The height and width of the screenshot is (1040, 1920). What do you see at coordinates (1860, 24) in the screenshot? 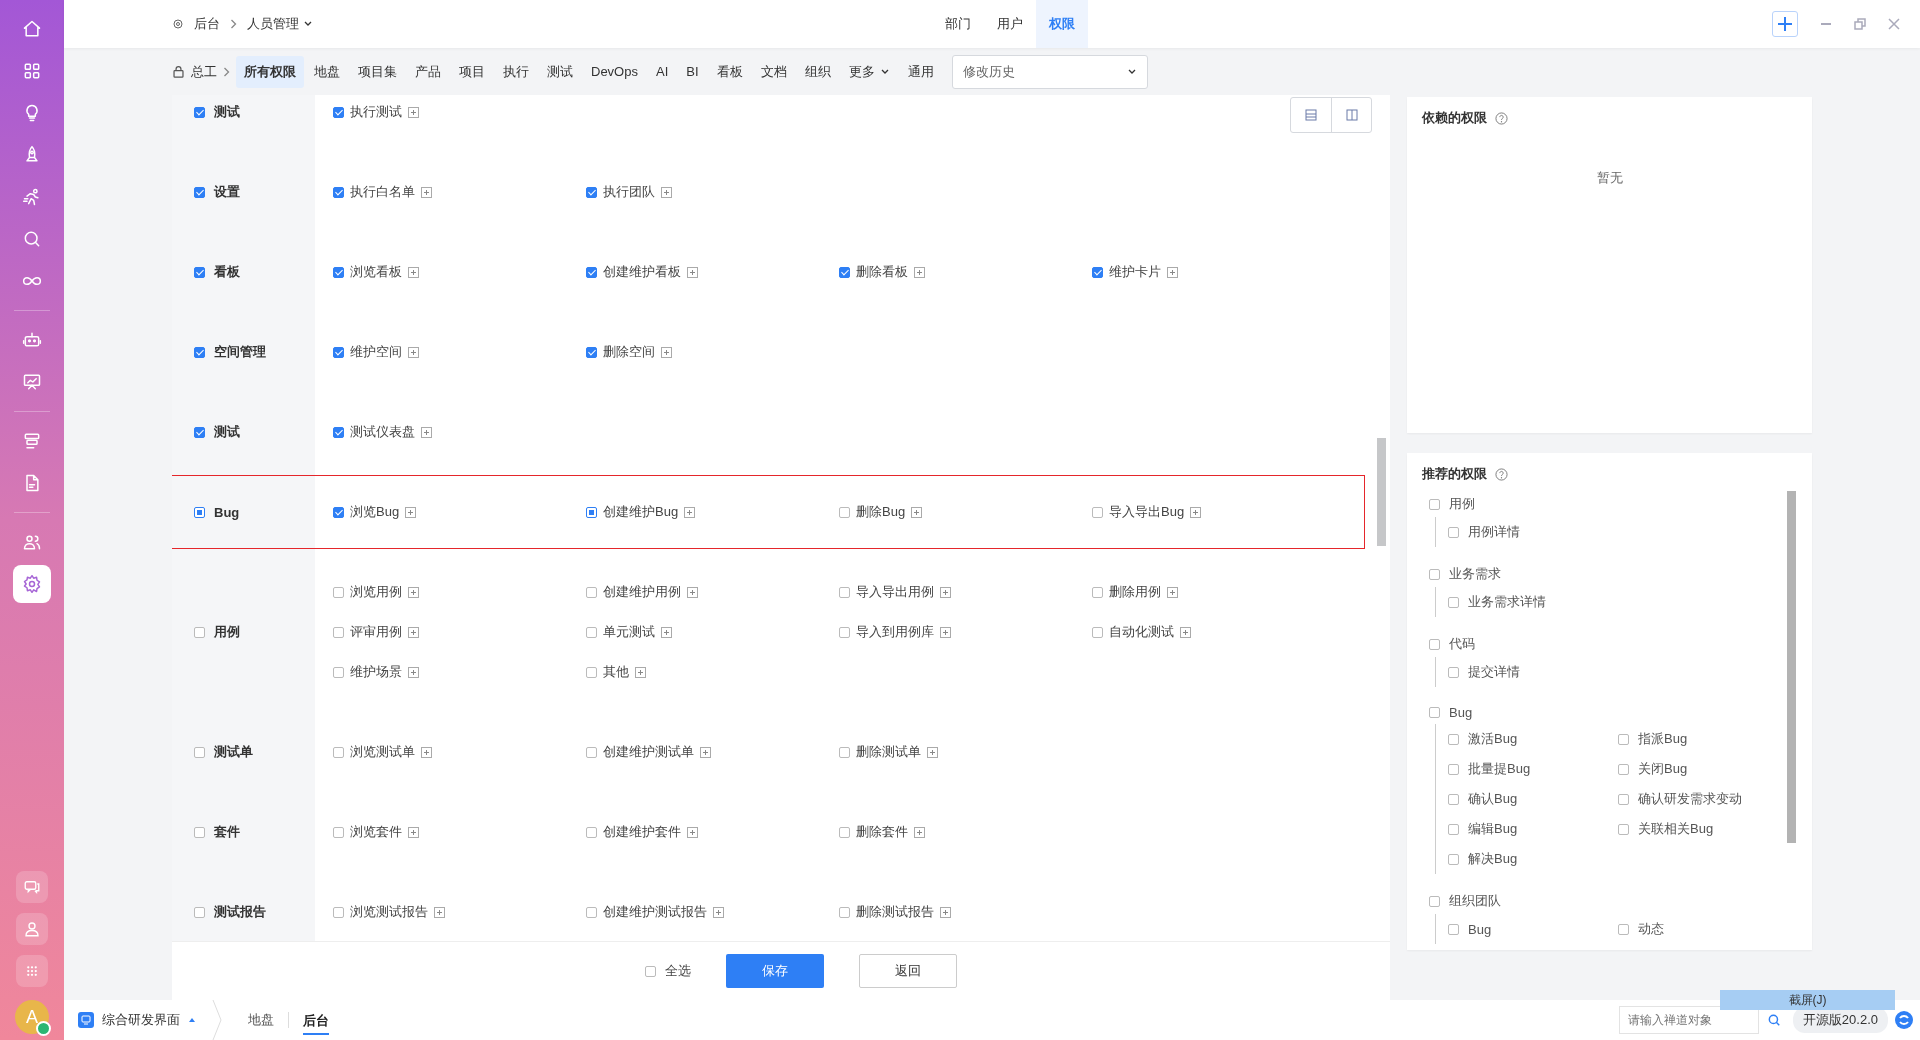
I see `restore-icon` at bounding box center [1860, 24].